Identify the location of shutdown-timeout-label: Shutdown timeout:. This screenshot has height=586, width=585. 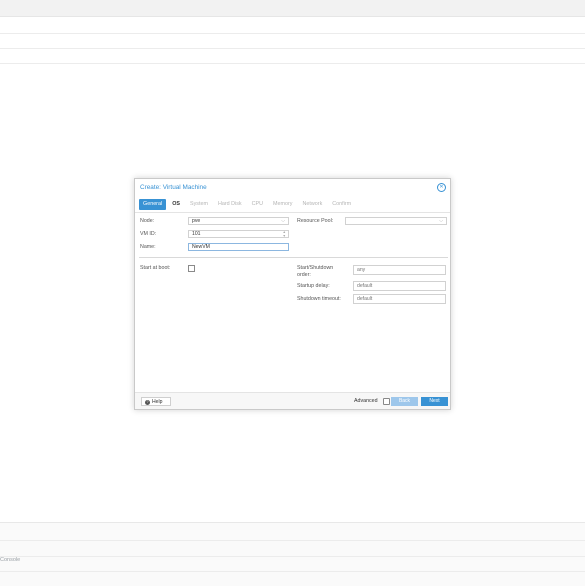
(319, 299).